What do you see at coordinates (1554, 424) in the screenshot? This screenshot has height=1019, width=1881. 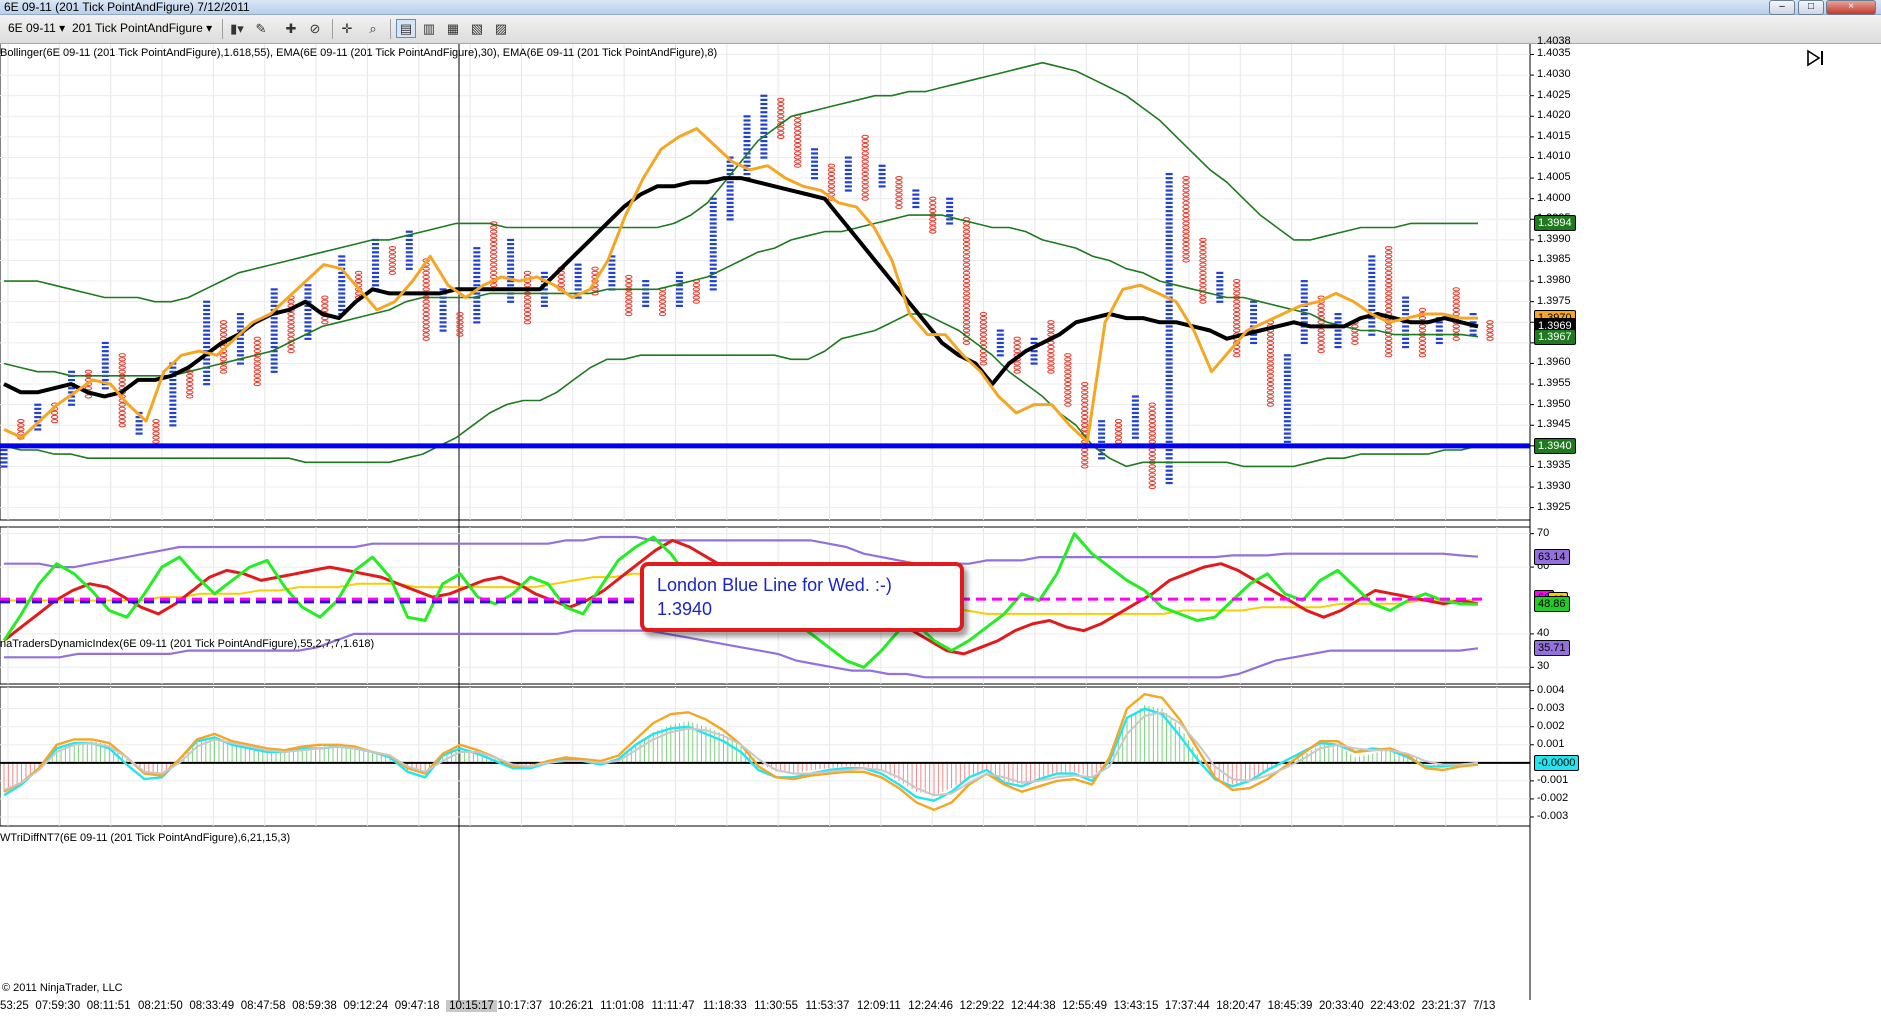 I see `price-tick-label: 1.3945` at bounding box center [1554, 424].